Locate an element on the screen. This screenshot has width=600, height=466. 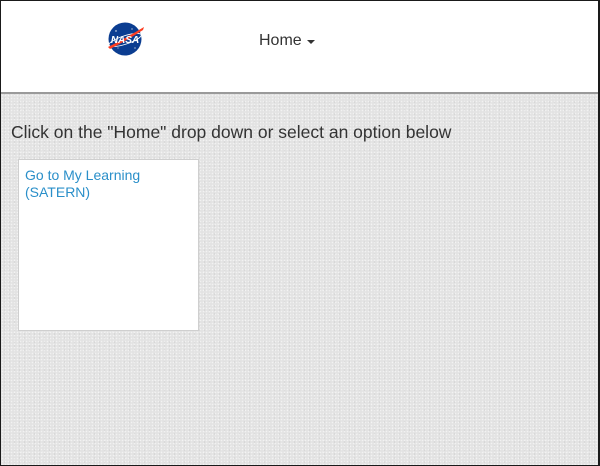
home-dropdown: Home is located at coordinates (287, 41).